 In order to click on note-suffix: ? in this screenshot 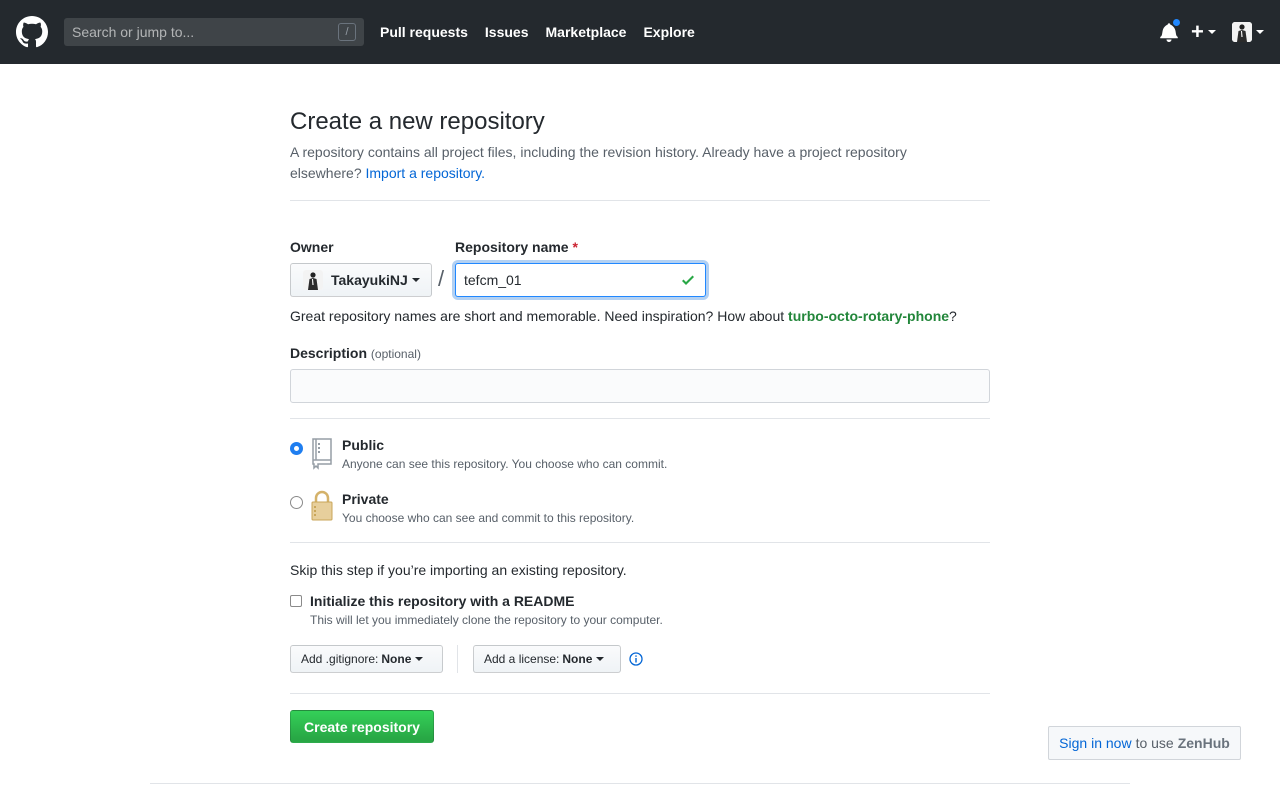, I will do `click(953, 316)`.